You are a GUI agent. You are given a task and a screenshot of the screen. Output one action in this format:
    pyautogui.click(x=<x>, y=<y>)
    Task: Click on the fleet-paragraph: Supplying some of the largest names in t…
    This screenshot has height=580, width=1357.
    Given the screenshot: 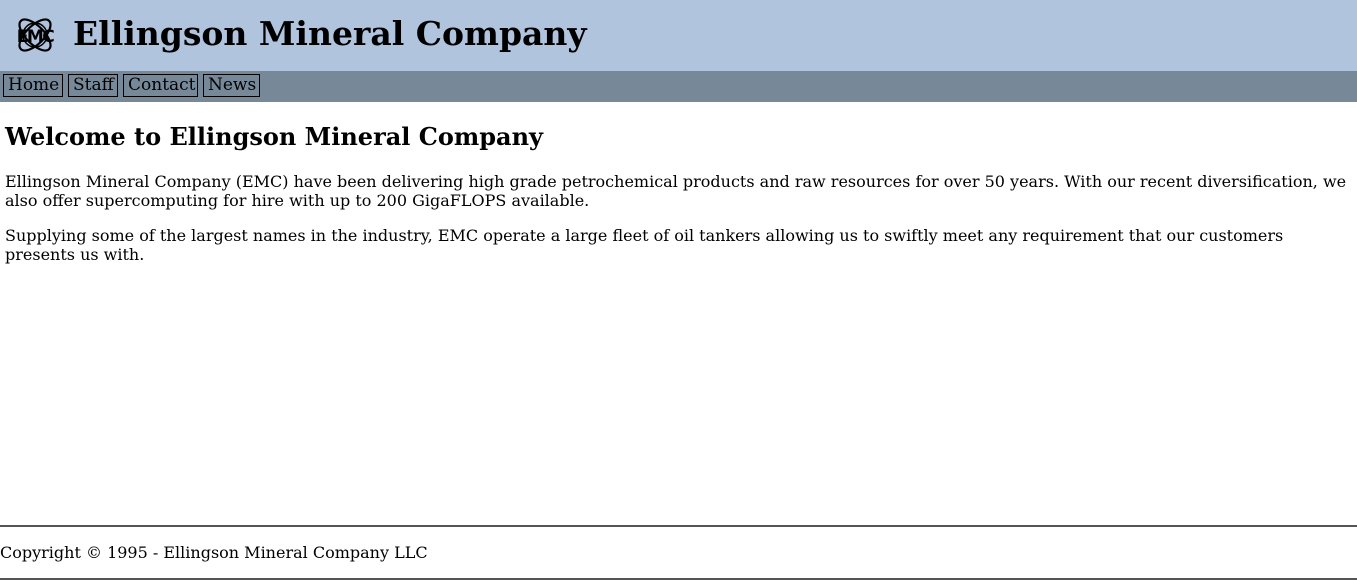 What is the action you would take?
    pyautogui.click(x=644, y=245)
    